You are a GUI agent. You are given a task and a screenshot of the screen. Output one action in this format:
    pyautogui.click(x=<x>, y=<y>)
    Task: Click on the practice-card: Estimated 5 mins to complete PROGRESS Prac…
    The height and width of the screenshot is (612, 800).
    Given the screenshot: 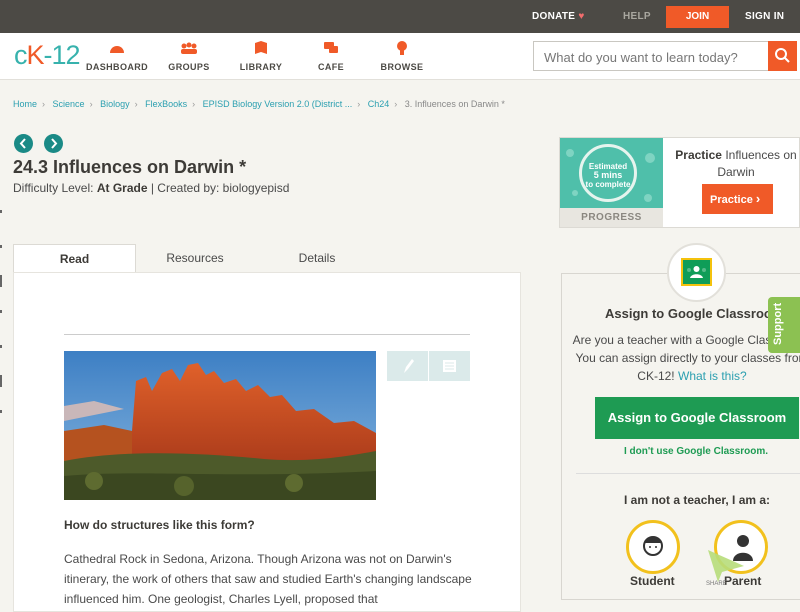 What is the action you would take?
    pyautogui.click(x=679, y=182)
    